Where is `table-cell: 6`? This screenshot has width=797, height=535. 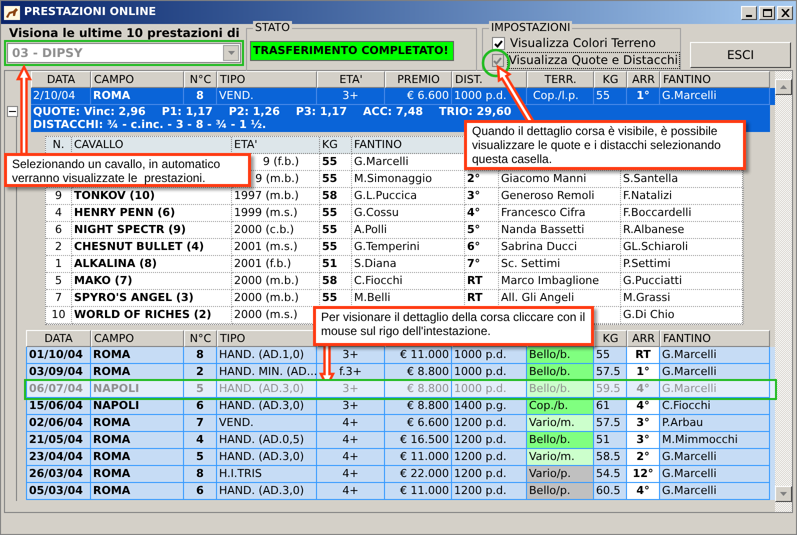 table-cell: 6 is located at coordinates (200, 491).